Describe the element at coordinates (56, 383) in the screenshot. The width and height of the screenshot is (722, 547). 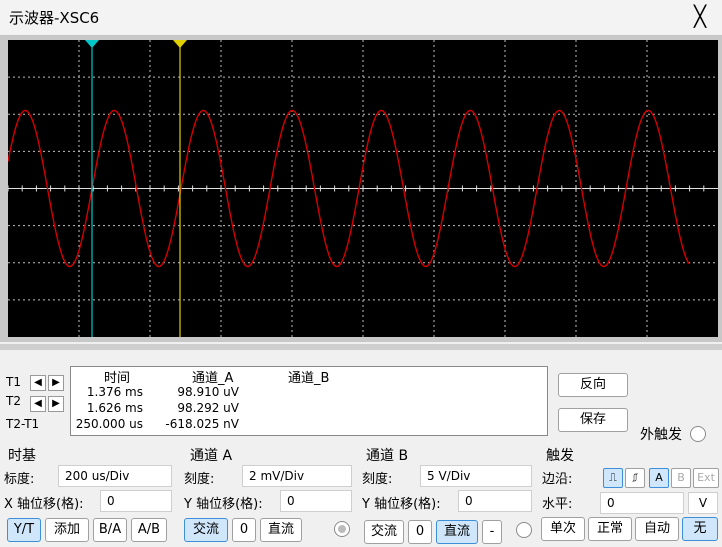
I see `t1-right-arrow-icon: ▶` at that location.